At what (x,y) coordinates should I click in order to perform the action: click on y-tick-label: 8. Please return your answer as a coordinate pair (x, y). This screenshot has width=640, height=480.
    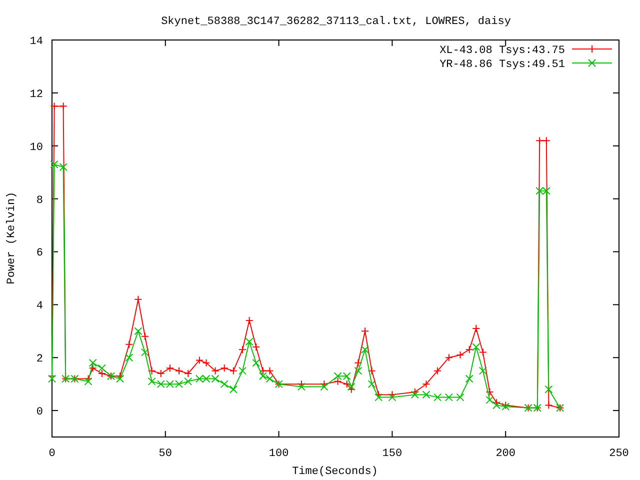
    Looking at the image, I should click on (39, 200).